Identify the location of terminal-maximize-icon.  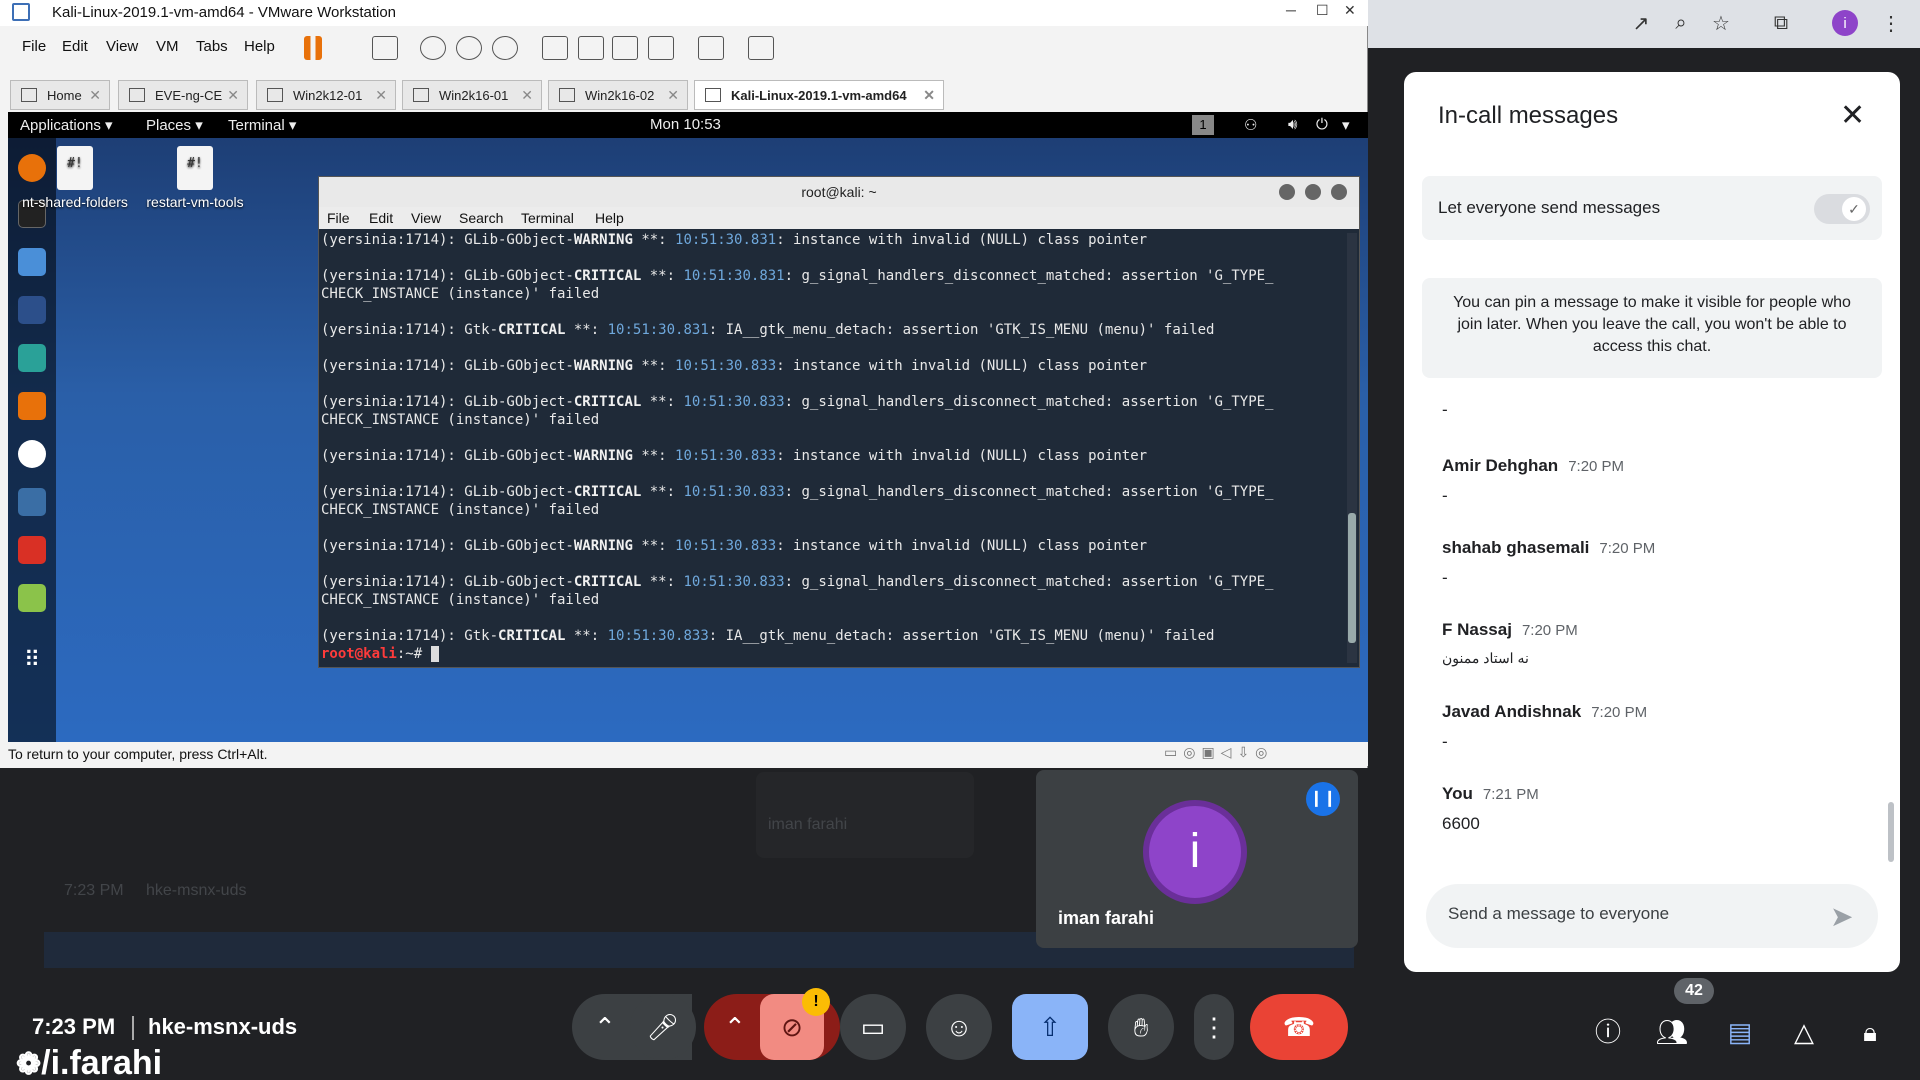
(1313, 192).